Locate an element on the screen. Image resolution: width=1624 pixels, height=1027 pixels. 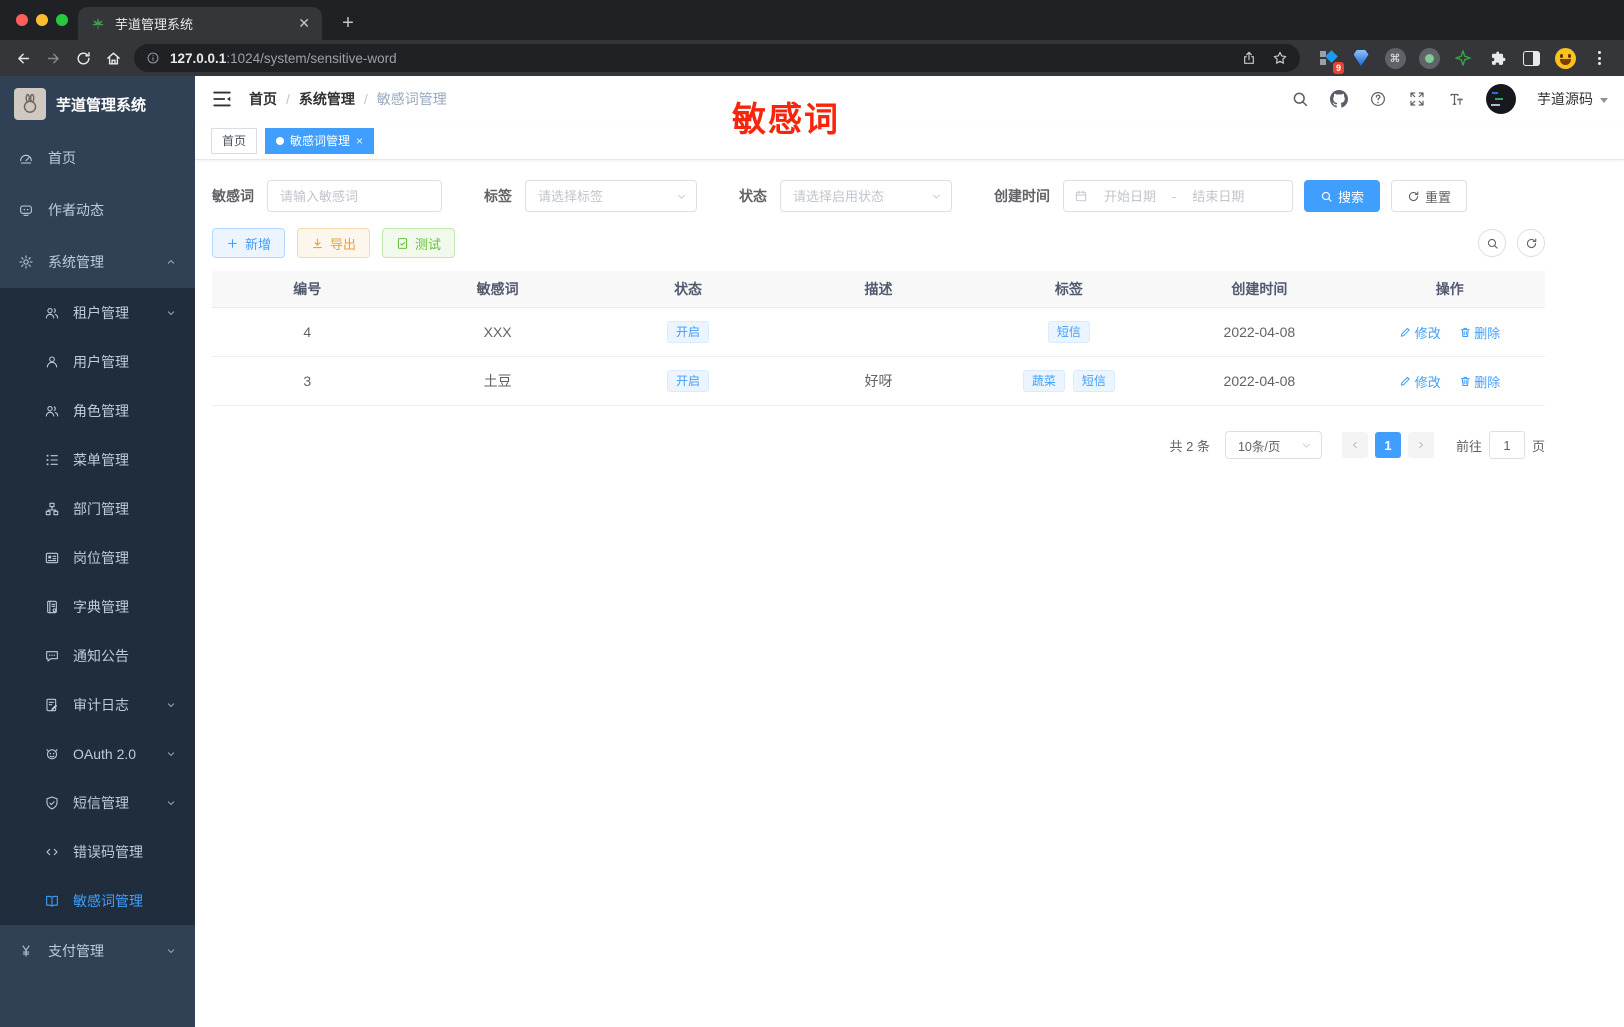
status-badge: 开启 is located at coordinates (688, 381).